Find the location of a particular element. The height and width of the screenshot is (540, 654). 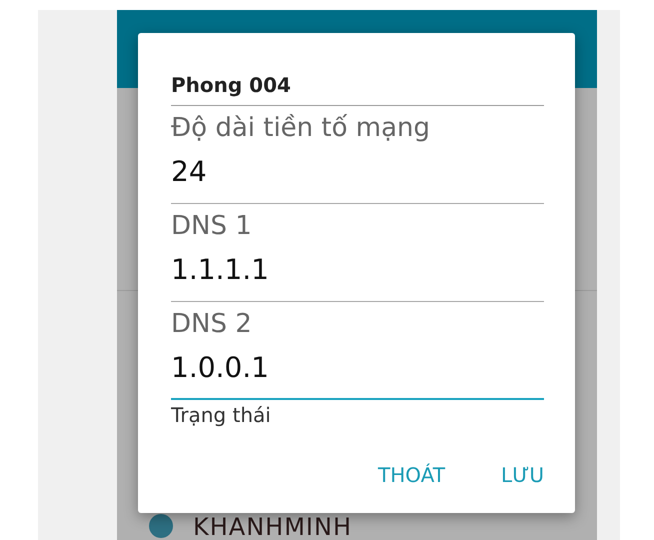

input-field: 1.0.0.1 is located at coordinates (357, 373).